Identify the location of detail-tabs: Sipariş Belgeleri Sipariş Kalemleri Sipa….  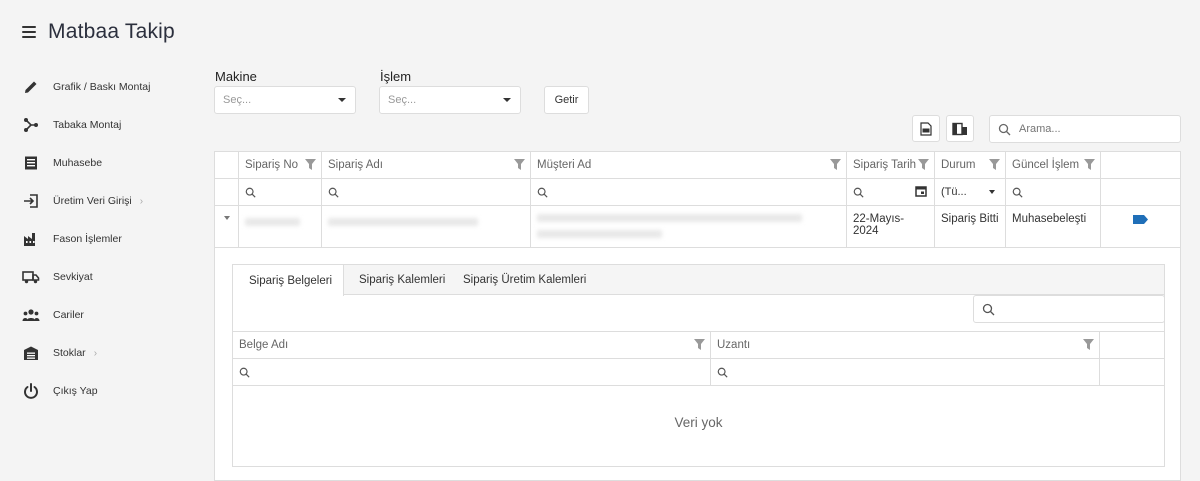
(698, 280).